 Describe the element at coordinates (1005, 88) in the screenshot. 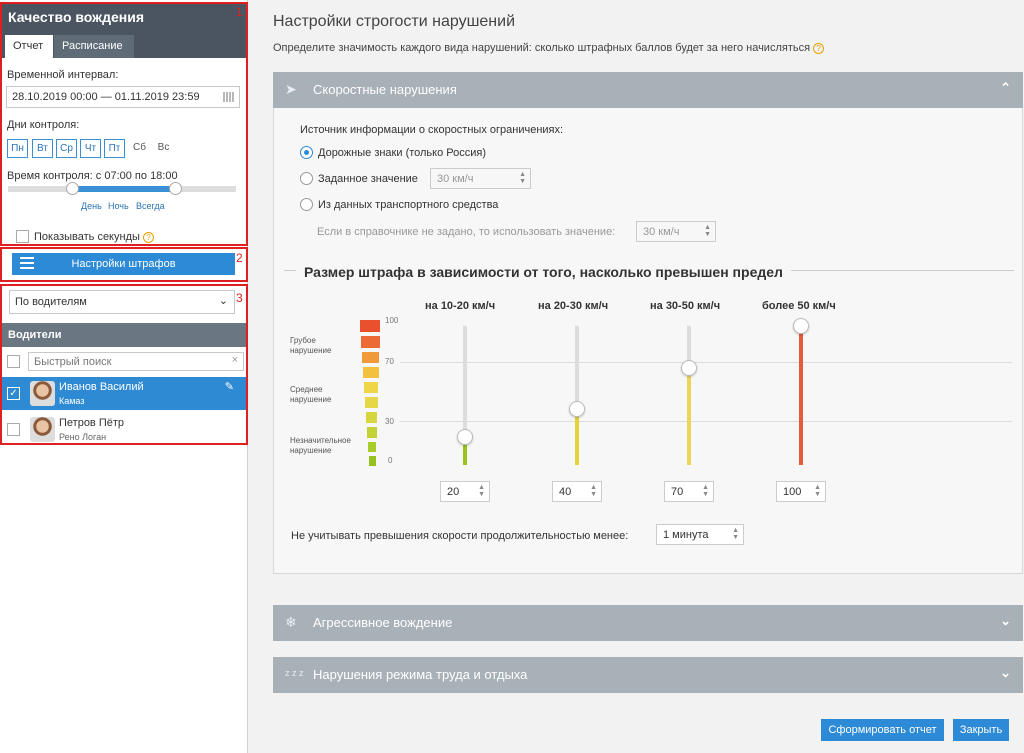

I see `chevron-up-icon: ⌃` at that location.